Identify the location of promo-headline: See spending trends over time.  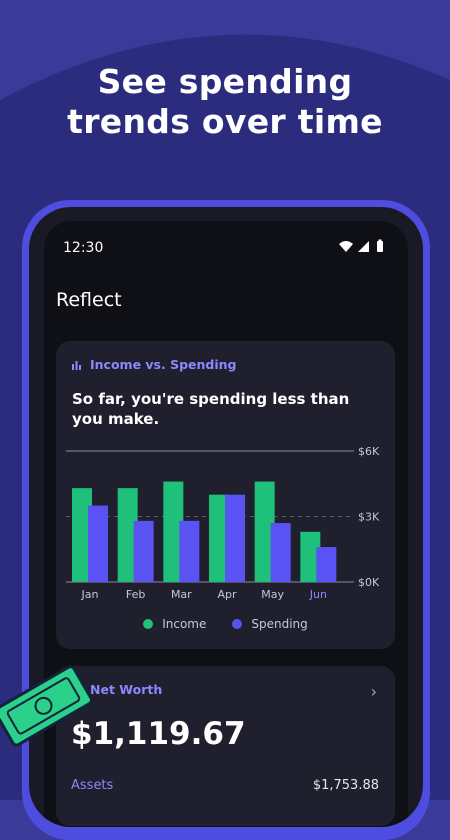
(225, 102).